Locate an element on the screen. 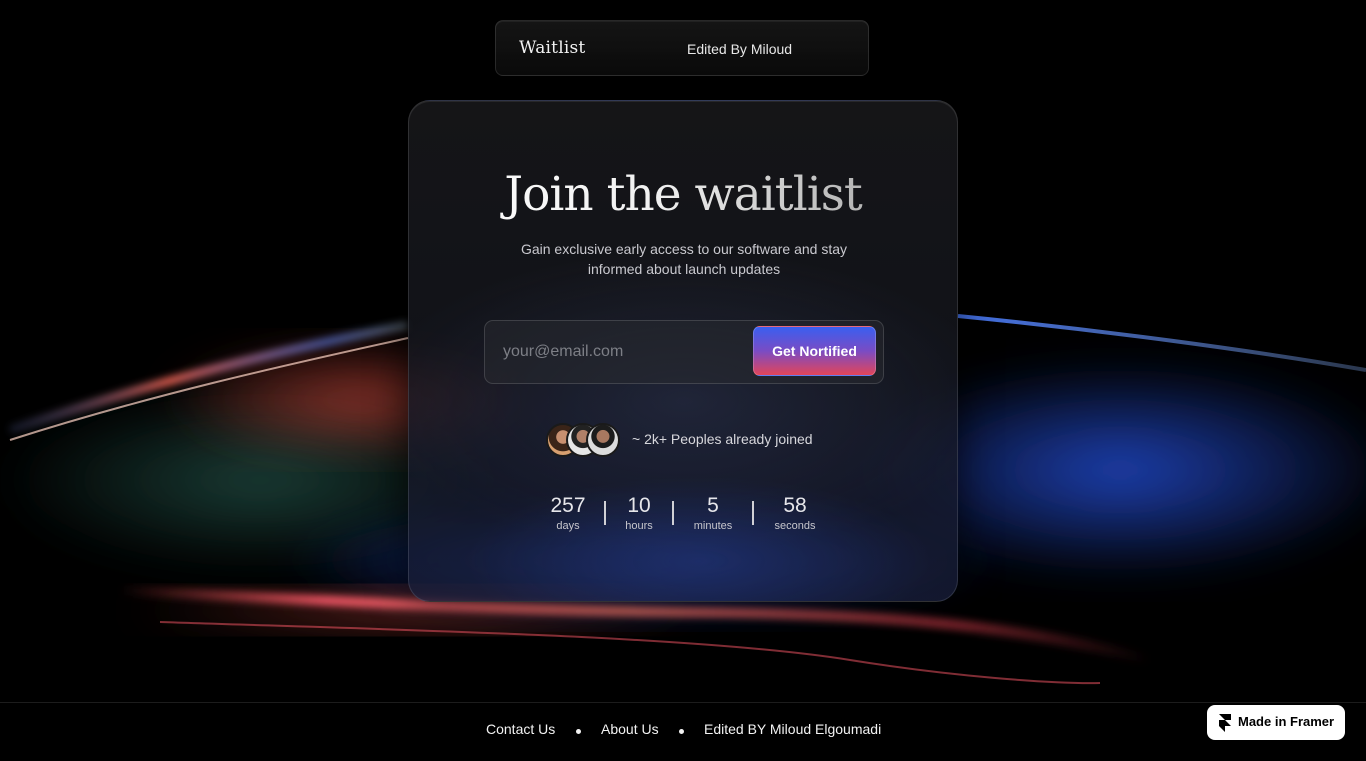 This screenshot has width=1366, height=761. made-in-framer-badge: Made in Framer is located at coordinates (1276, 722).